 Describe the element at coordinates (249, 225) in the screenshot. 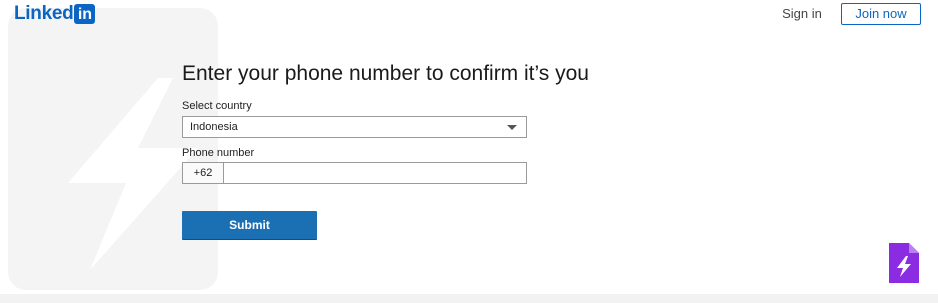

I see `submit-button: Submit` at that location.